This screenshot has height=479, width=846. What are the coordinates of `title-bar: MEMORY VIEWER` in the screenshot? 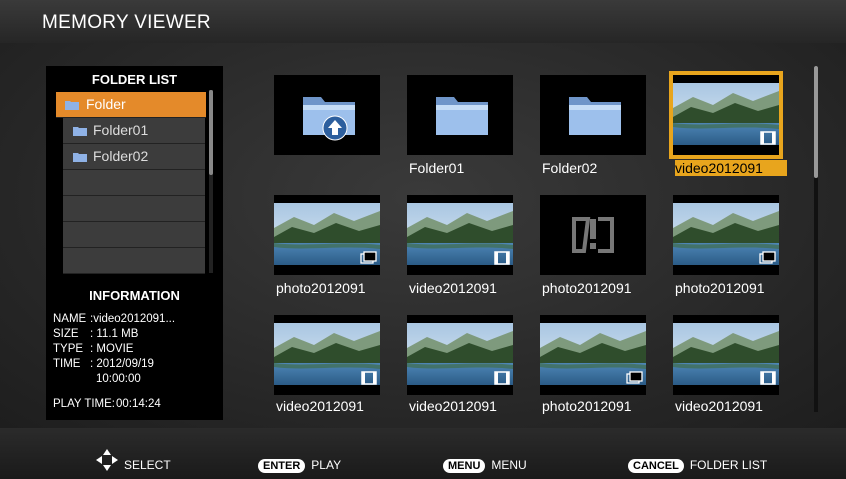 It's located at (423, 21).